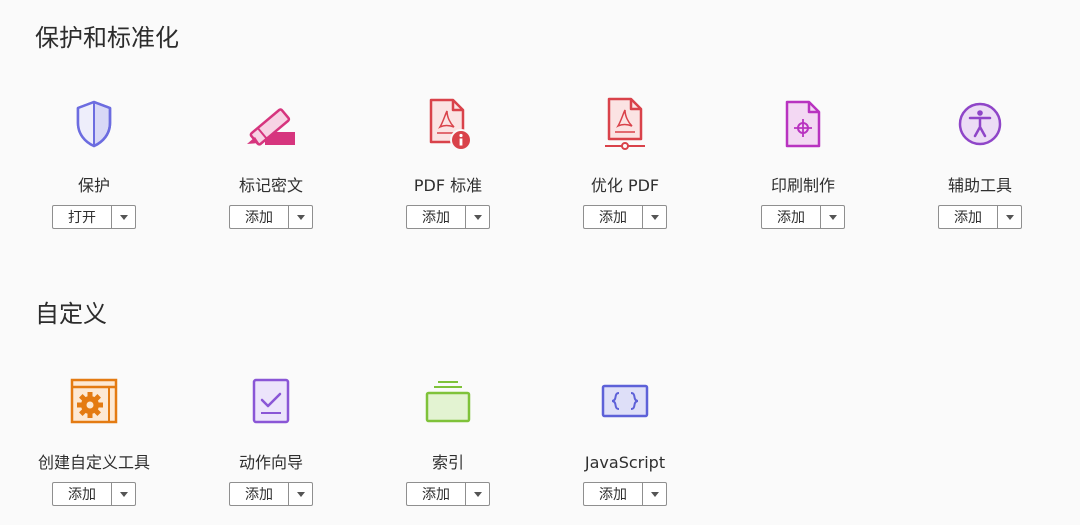 The image size is (1080, 525). Describe the element at coordinates (271, 401) in the screenshot. I see `action-wizard-icon` at that location.